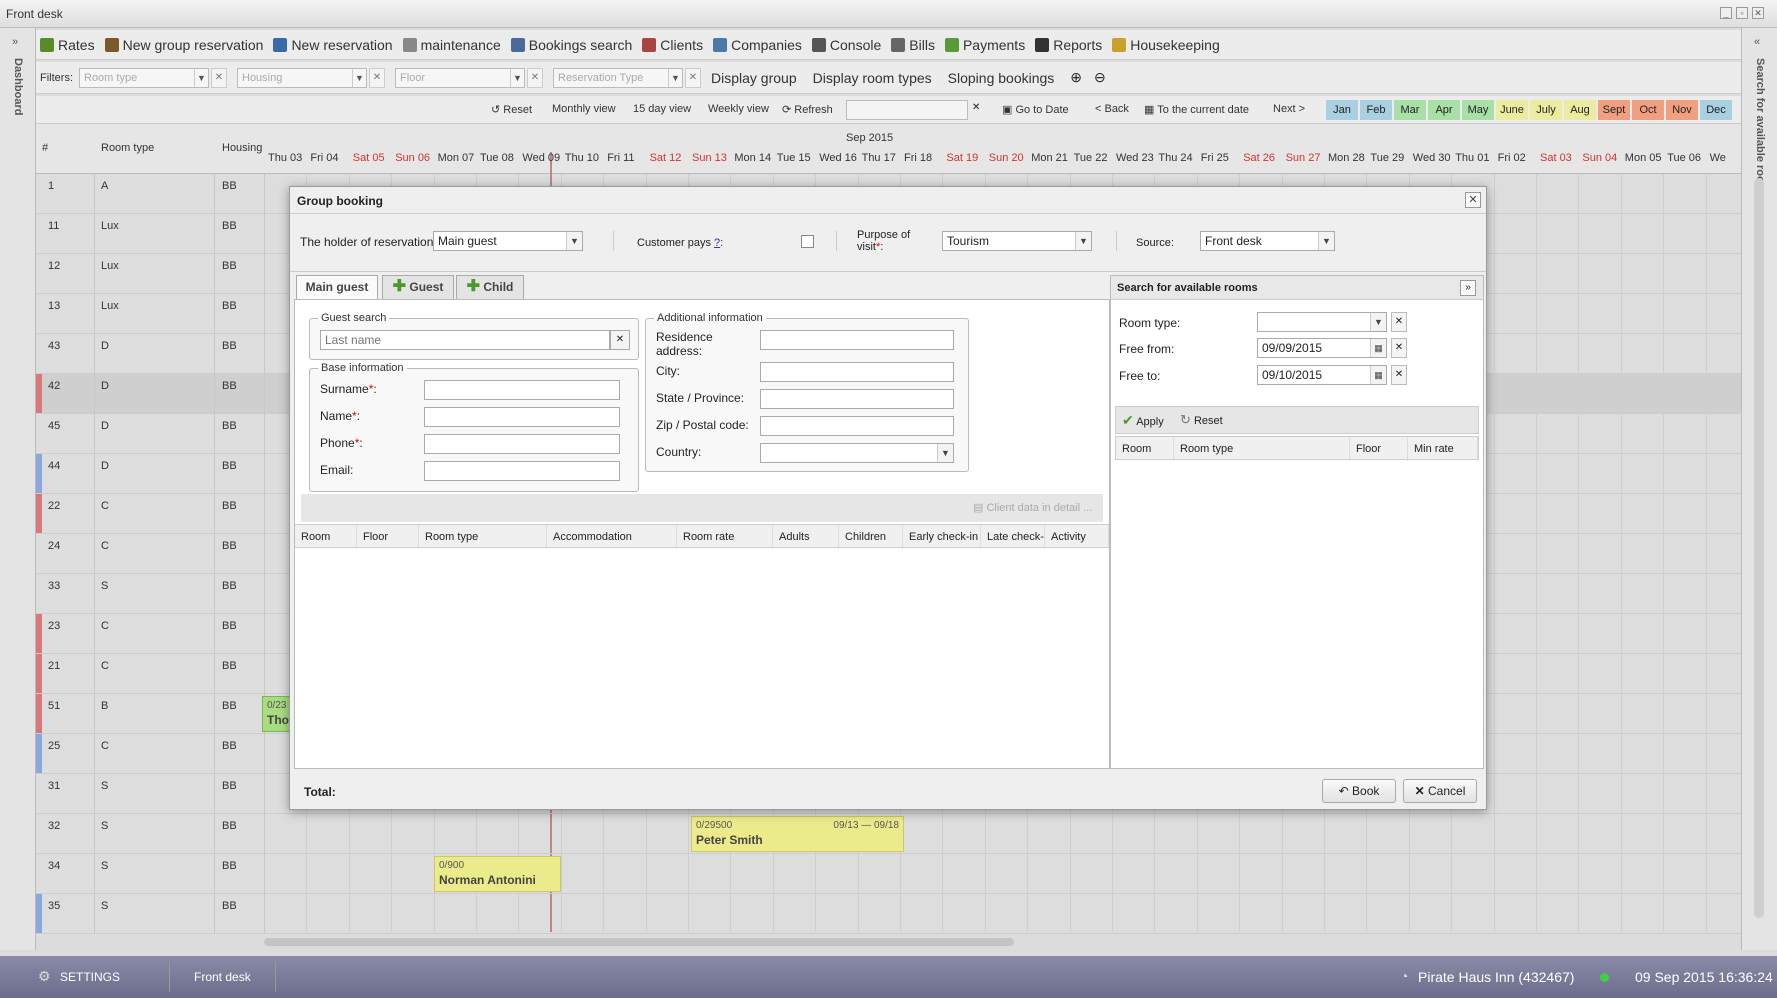  Describe the element at coordinates (857, 340) in the screenshot. I see `residence-input` at that location.